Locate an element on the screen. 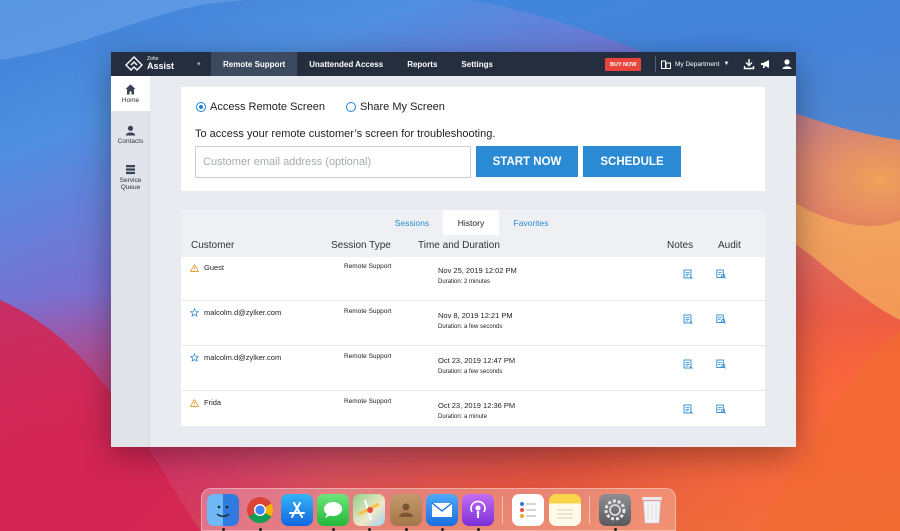  chrome-icon is located at coordinates (260, 510).